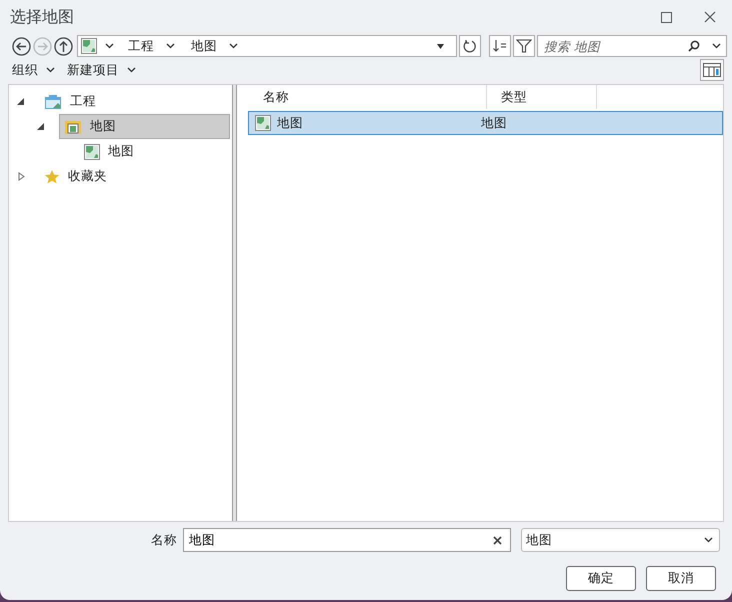 The height and width of the screenshot is (602, 732). Describe the element at coordinates (21, 46) in the screenshot. I see `back-icon` at that location.